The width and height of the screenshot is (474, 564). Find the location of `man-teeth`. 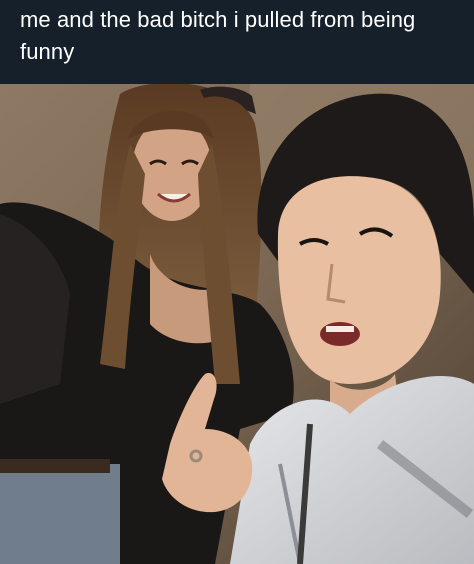

man-teeth is located at coordinates (340, 329).